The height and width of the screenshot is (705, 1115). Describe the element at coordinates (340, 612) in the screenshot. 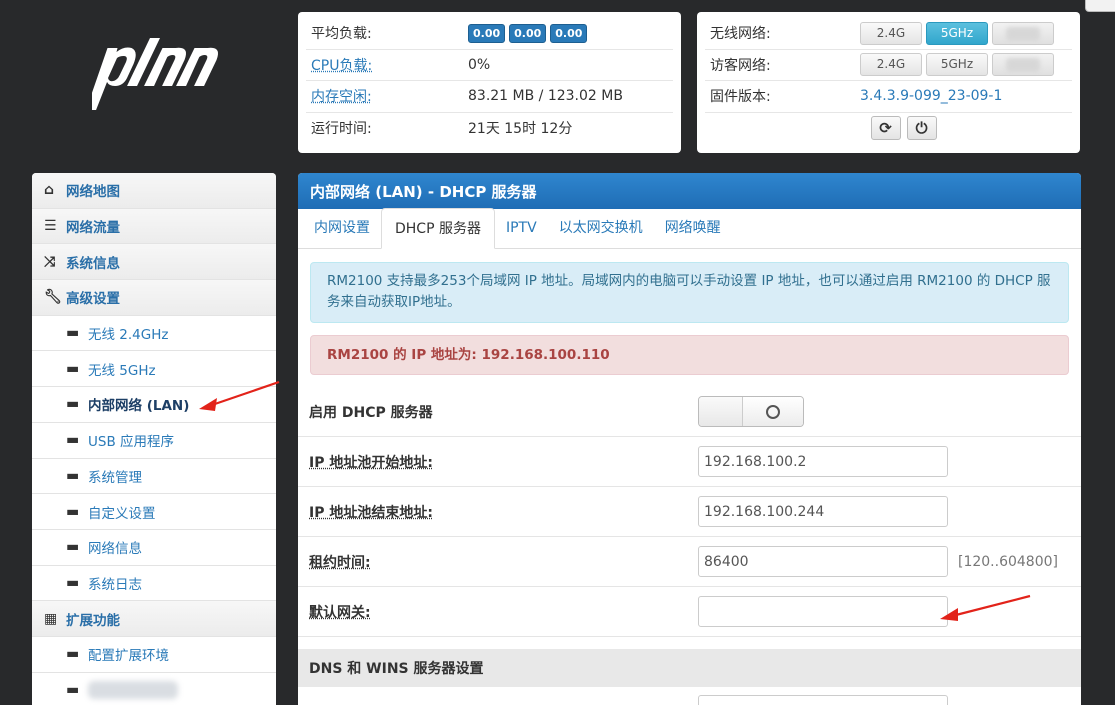

I see `gateway-label: 默认网关:` at that location.